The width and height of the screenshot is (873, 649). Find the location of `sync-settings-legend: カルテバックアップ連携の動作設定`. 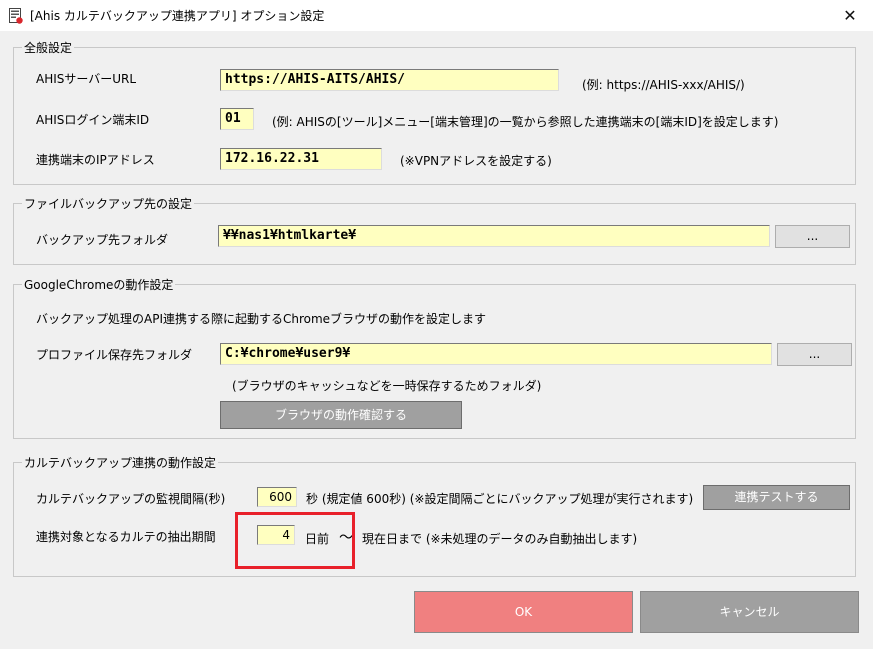

sync-settings-legend: カルテバックアップ連携の動作設定 is located at coordinates (120, 462).